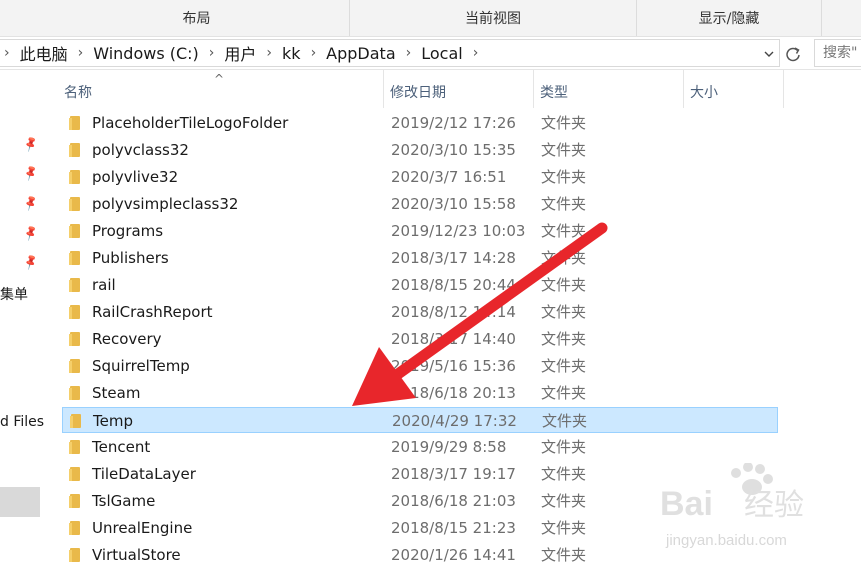 The image size is (861, 568). Describe the element at coordinates (130, 258) in the screenshot. I see `file-name: Publishers` at that location.